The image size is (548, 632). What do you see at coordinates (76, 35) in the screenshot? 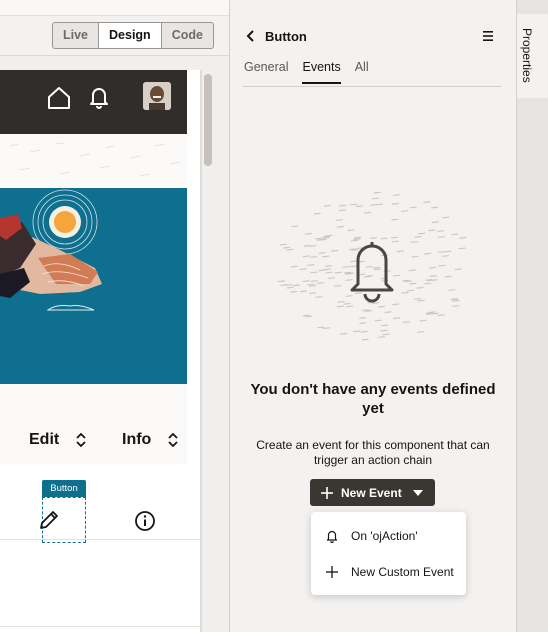
I see `live-mode-button: Live` at bounding box center [76, 35].